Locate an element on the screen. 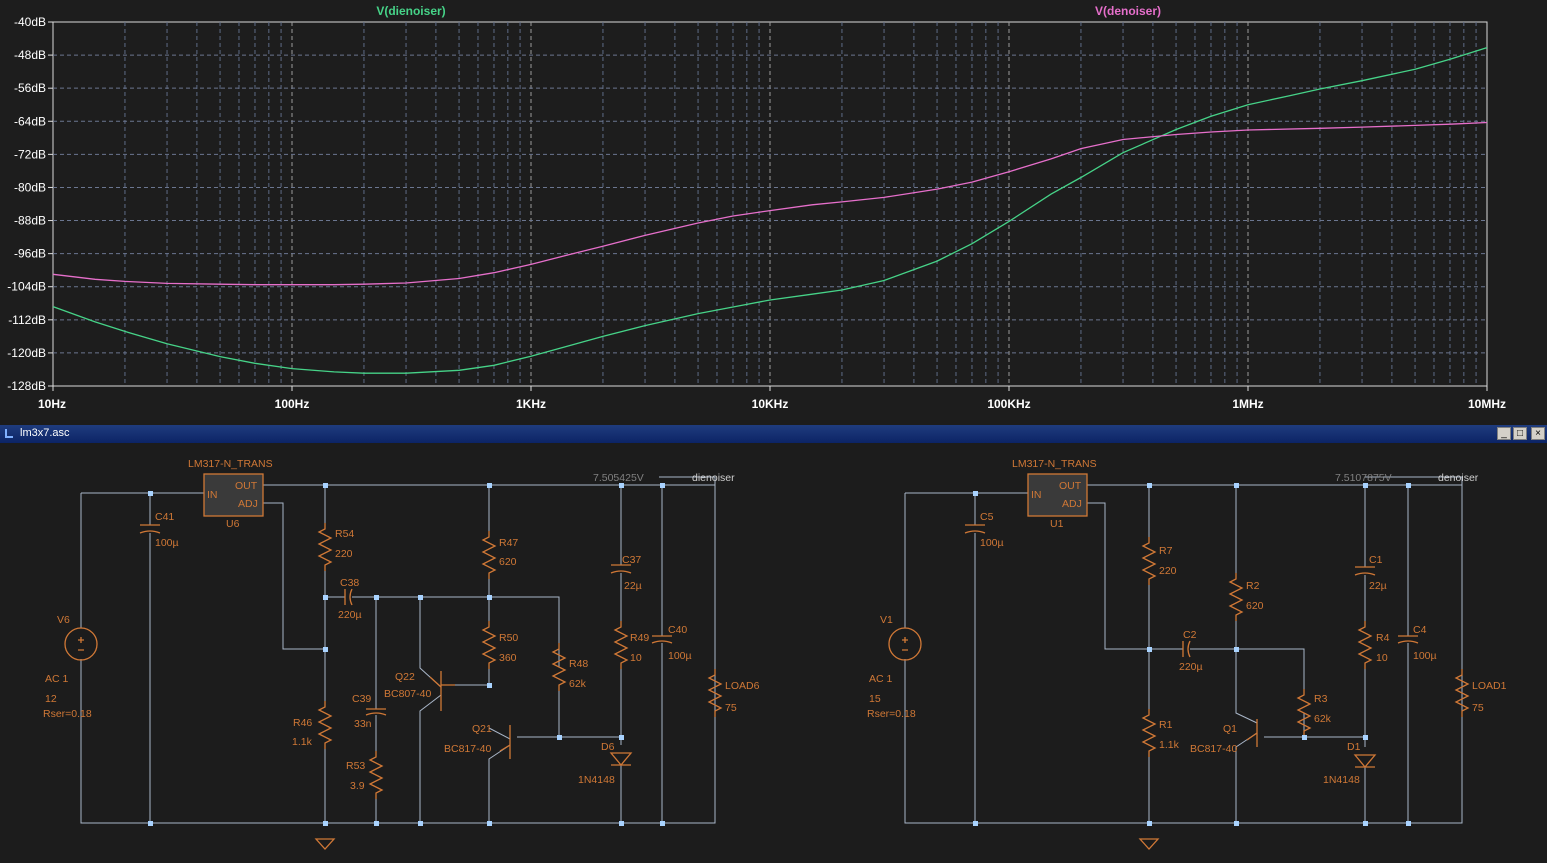  v1-ac: AC 1 is located at coordinates (881, 679).